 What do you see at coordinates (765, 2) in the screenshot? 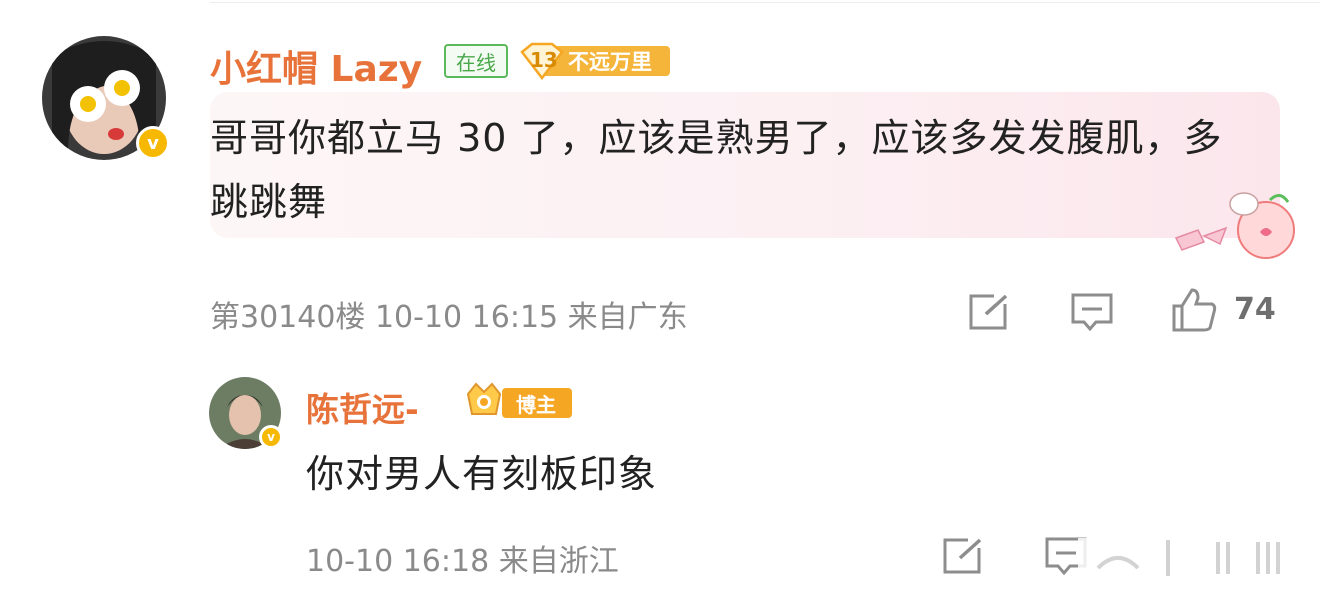
I see `top-divider` at bounding box center [765, 2].